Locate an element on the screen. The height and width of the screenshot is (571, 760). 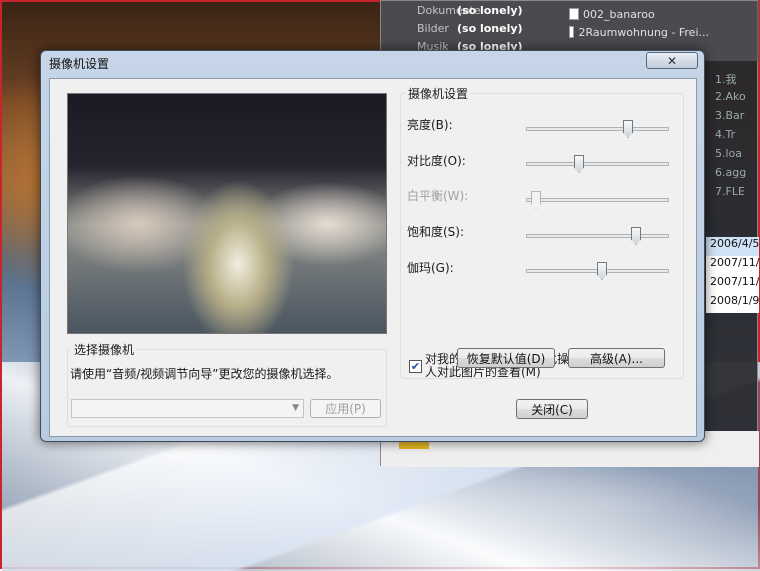
playlist: 1.我 2.Ako 3.Bar 4.Tr 5.loa 6.agg 7.FLE is located at coordinates (735, 137).